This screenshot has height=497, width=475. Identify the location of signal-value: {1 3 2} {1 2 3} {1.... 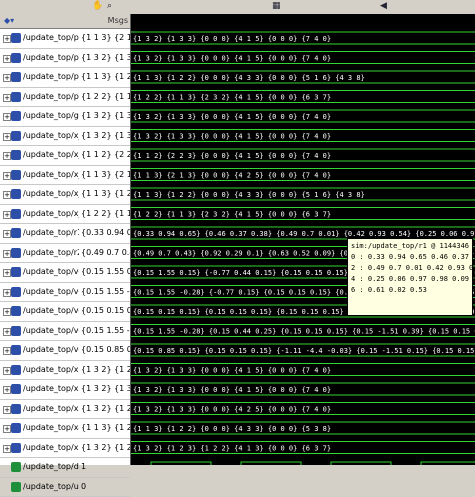
(105, 447).